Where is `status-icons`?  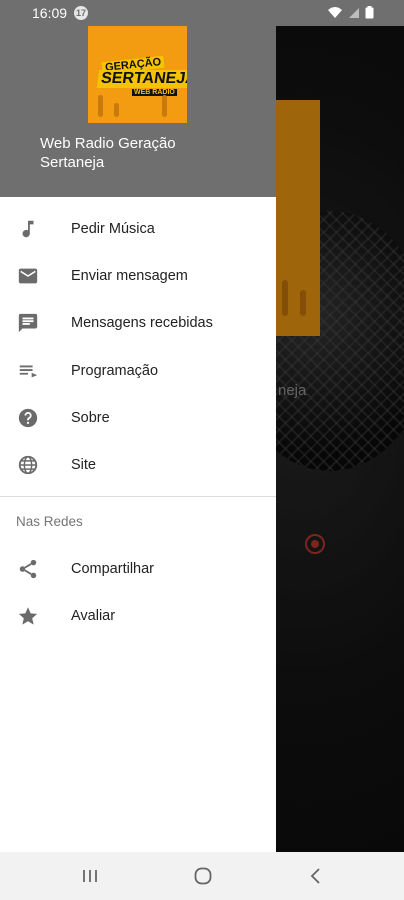 status-icons is located at coordinates (350, 15).